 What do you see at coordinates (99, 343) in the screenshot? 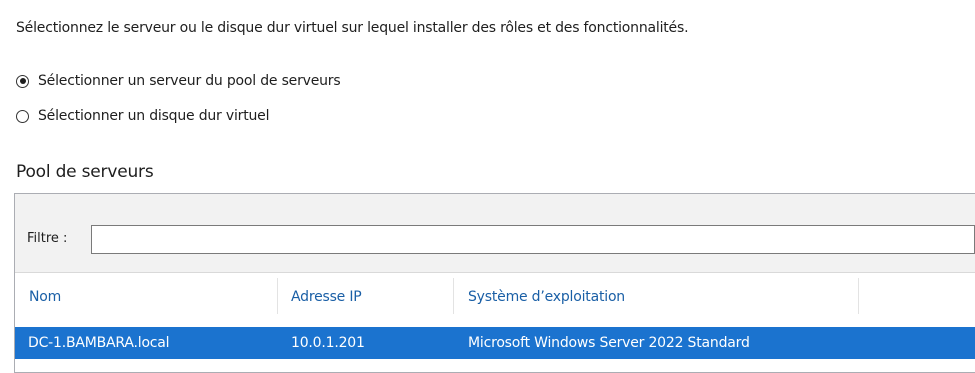
I see `cell-server-name: DC-1.BAMBARA.local` at bounding box center [99, 343].